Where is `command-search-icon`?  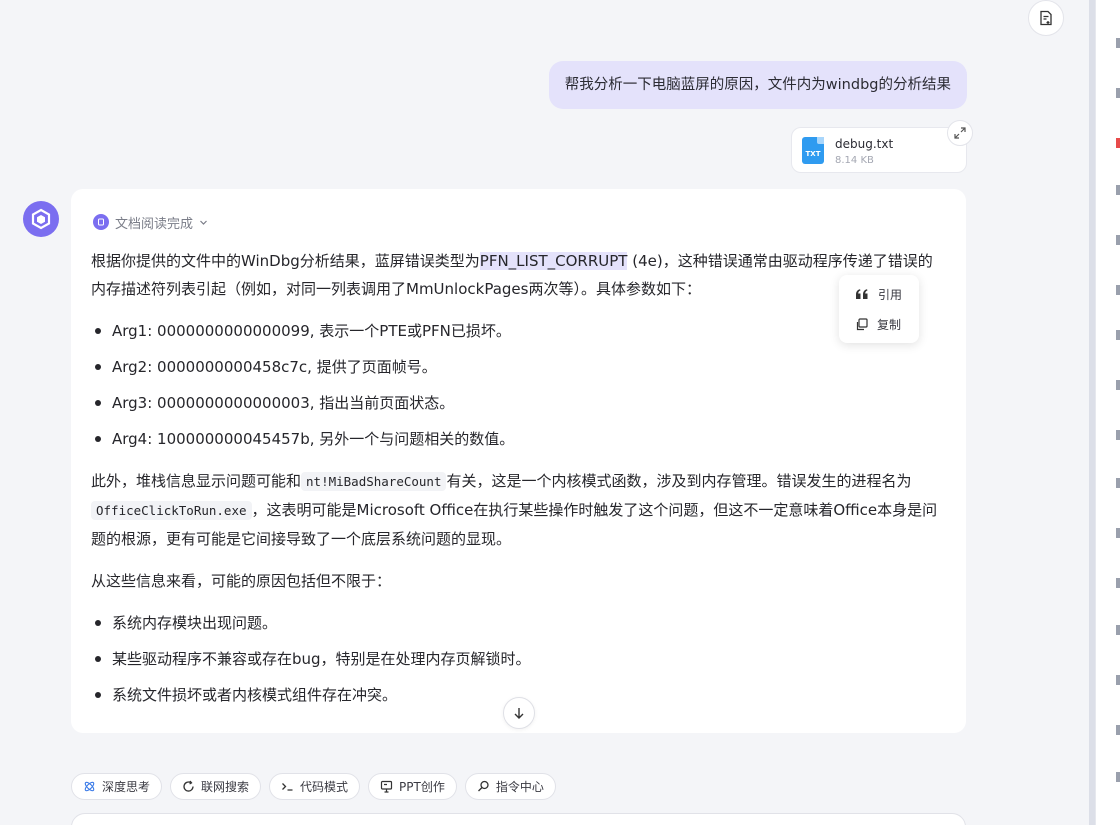 command-search-icon is located at coordinates (483, 786).